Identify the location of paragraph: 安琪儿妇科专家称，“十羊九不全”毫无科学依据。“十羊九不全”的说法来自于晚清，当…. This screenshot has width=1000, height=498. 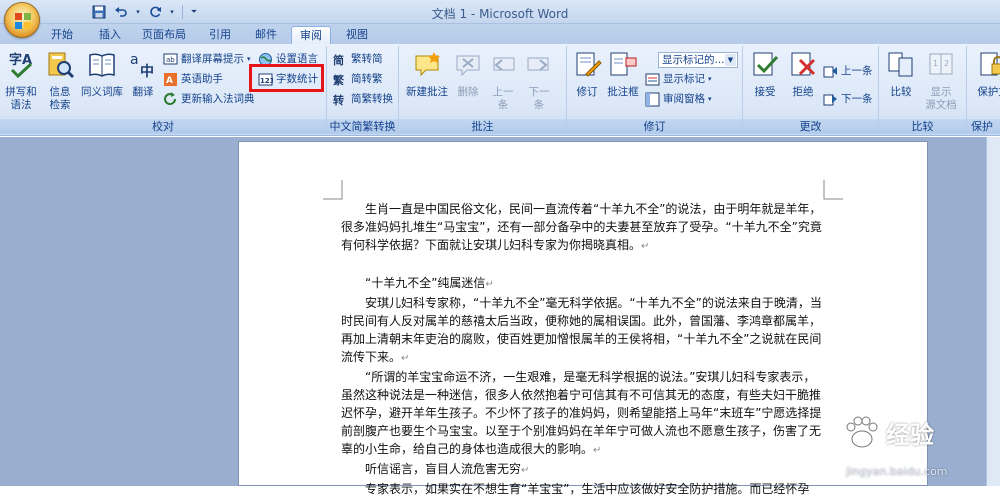
(581, 330).